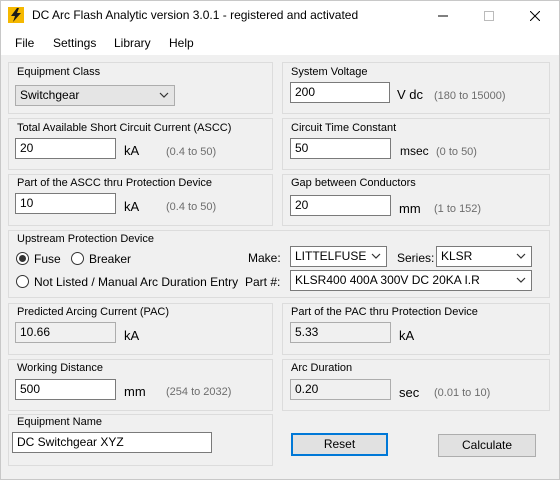 The image size is (560, 480). Describe the element at coordinates (329, 72) in the screenshot. I see `system-voltage-label: System Voltage` at that location.